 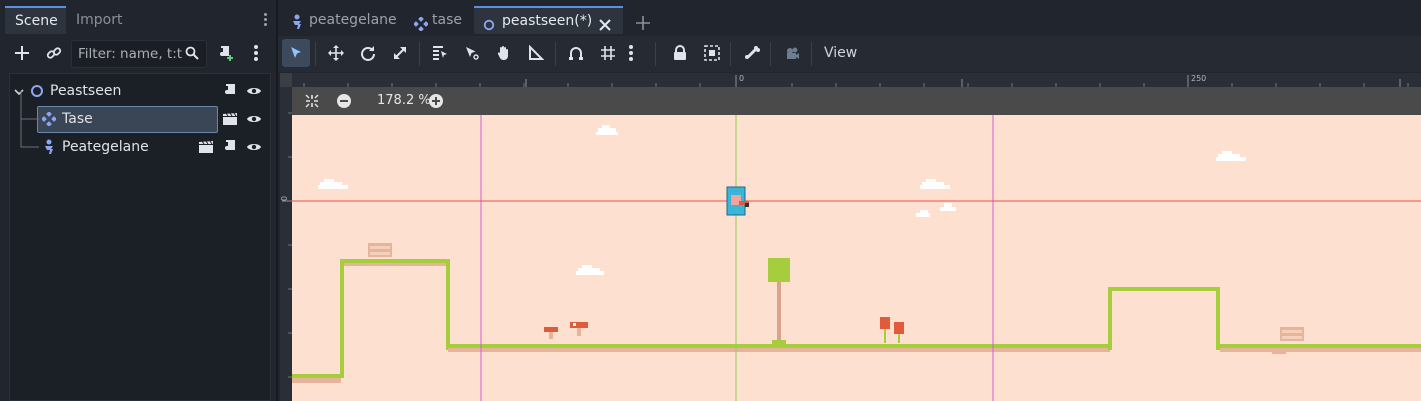 What do you see at coordinates (35, 20) in the screenshot?
I see `tab-scene: Scene` at bounding box center [35, 20].